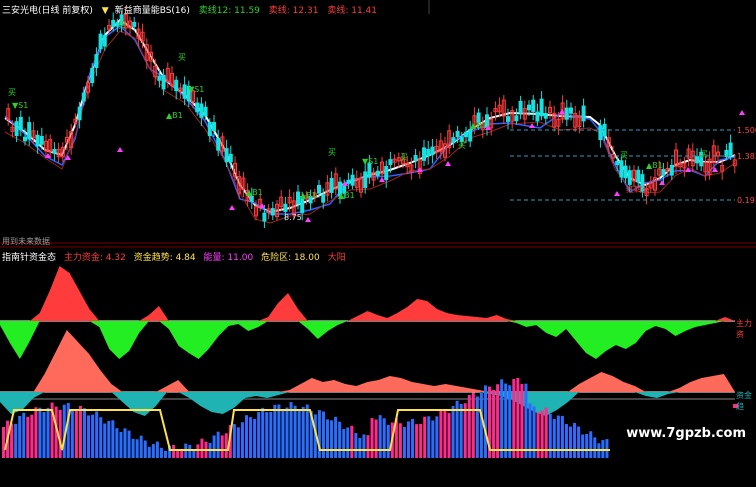  What do you see at coordinates (47, 11) in the screenshot?
I see `stock-name: 三安光电(日线 前复权)` at bounding box center [47, 11].